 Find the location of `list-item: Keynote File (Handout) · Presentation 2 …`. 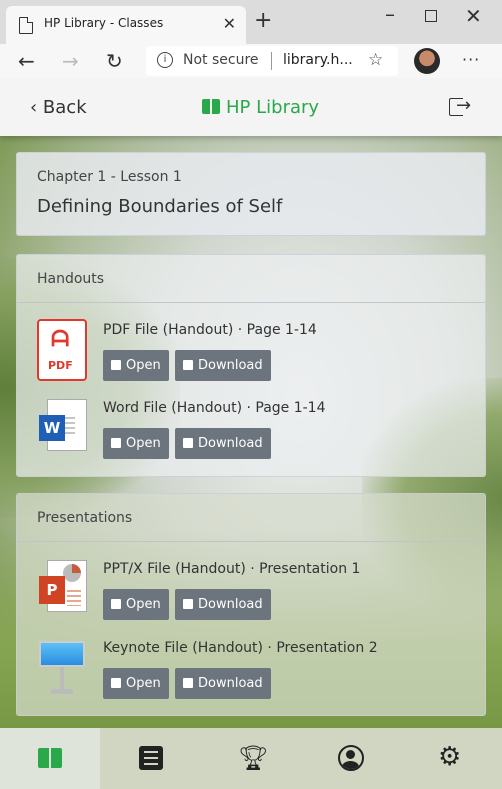

list-item: Keynote File (Handout) · Presentation 2 … is located at coordinates (251, 676).